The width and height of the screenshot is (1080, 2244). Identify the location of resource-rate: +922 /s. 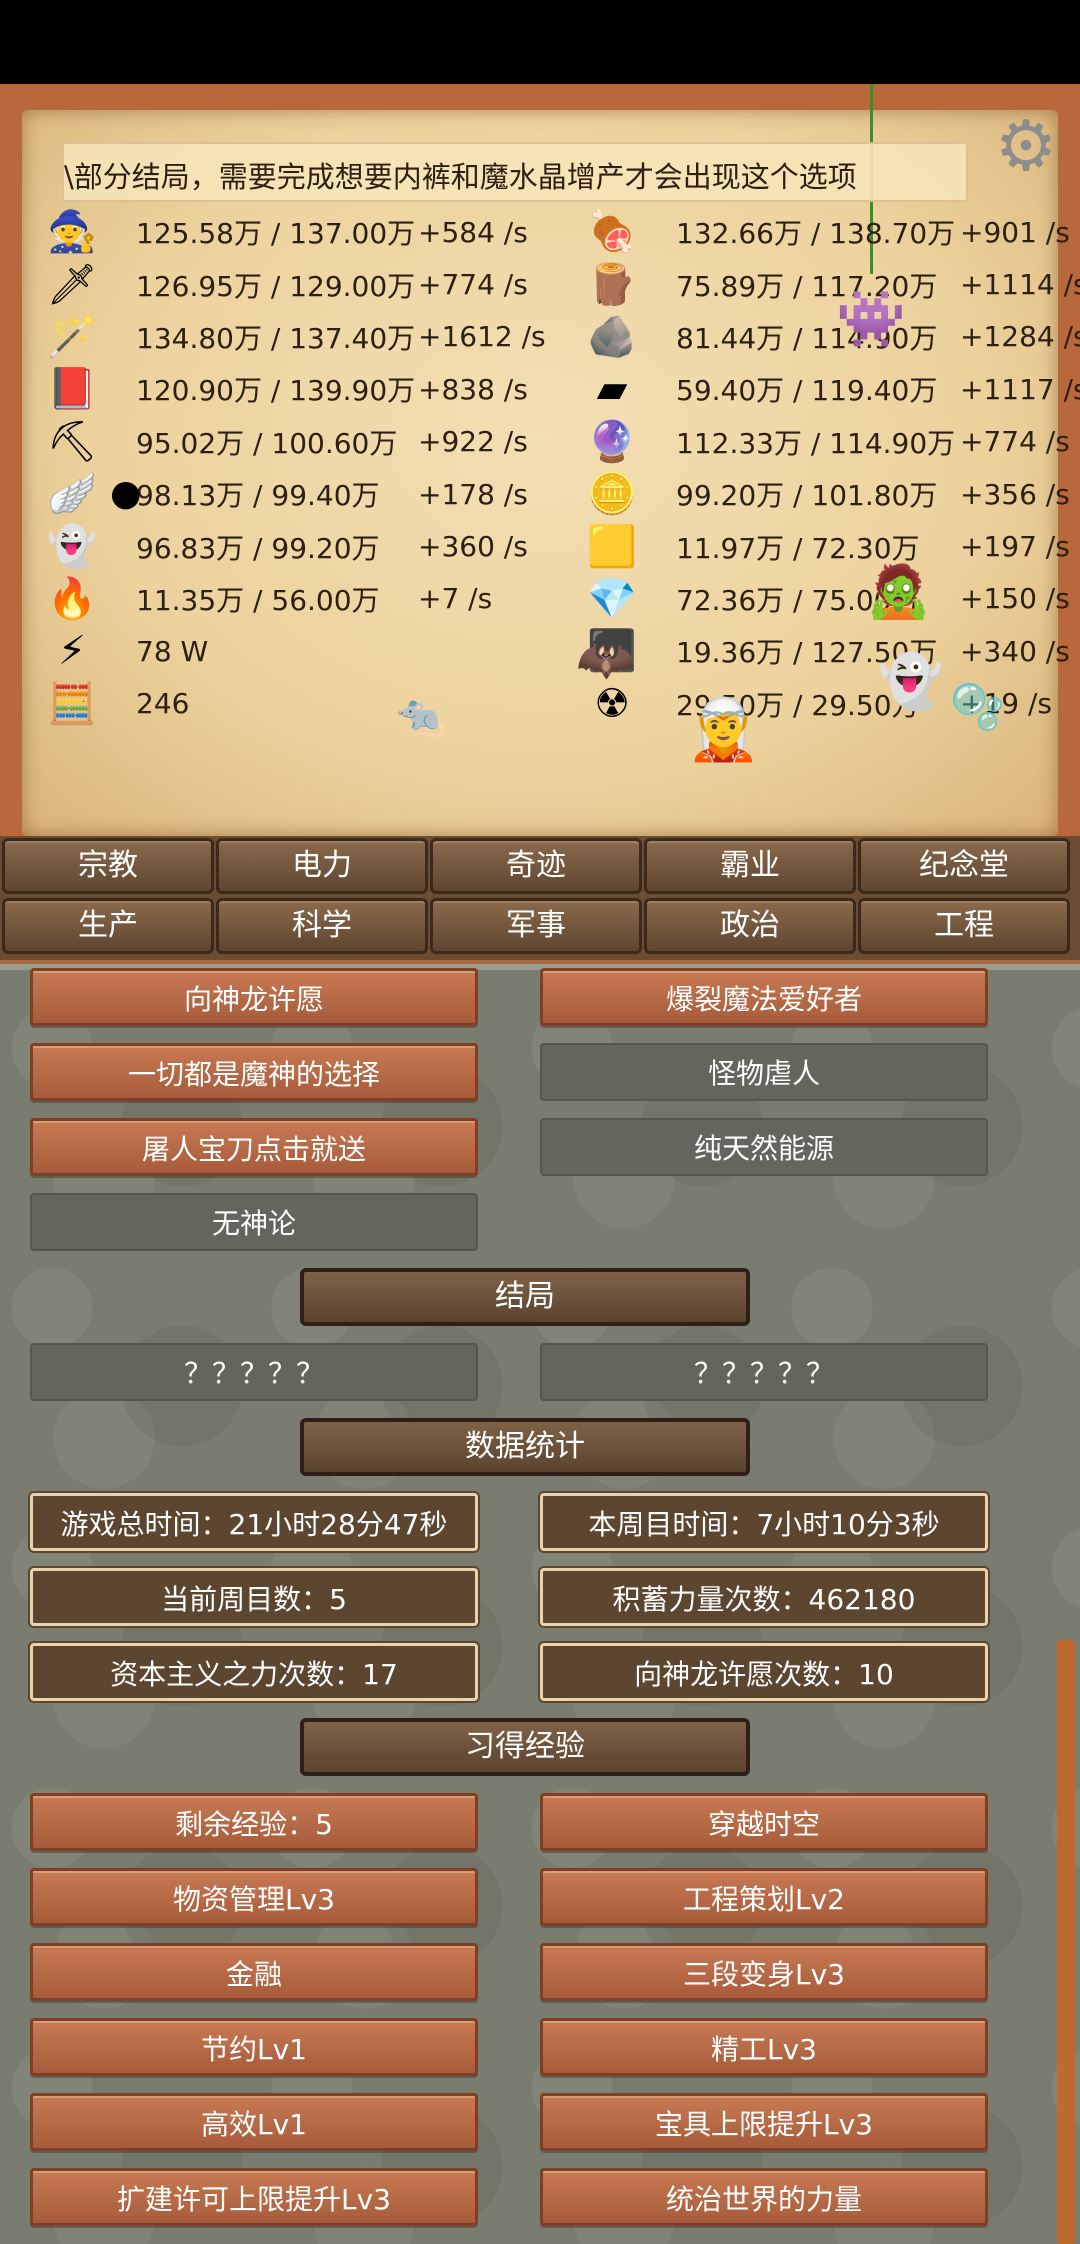
(473, 442).